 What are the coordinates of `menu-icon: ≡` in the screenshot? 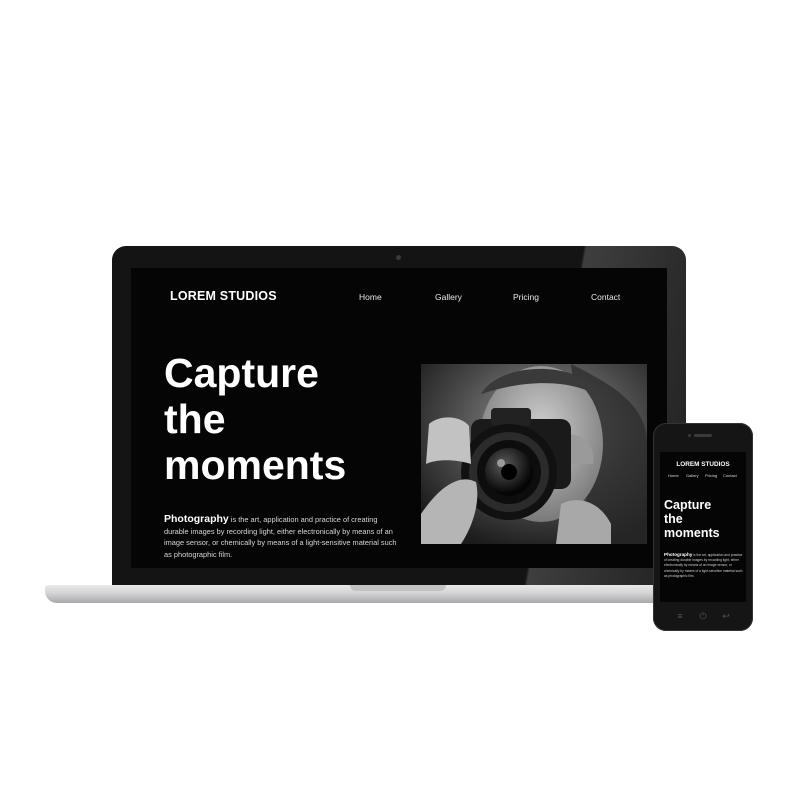 It's located at (680, 616).